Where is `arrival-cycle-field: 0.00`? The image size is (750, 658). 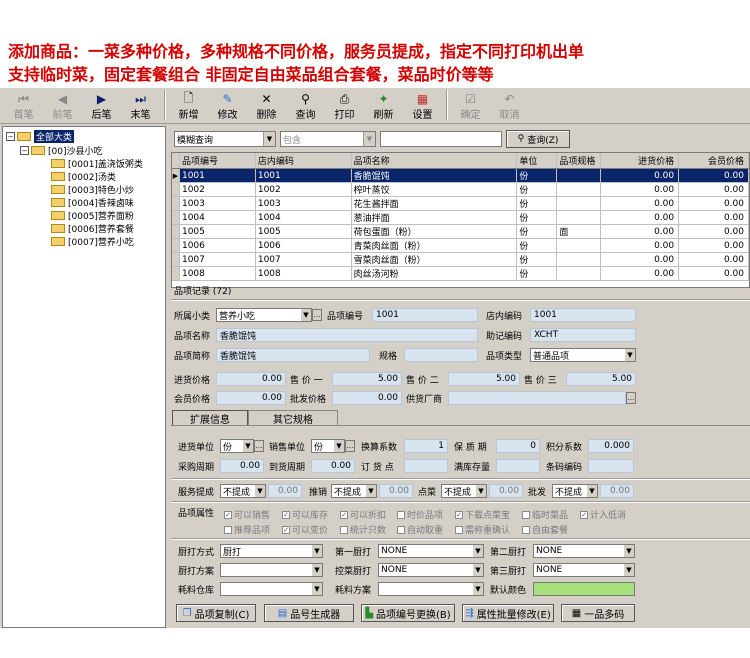 arrival-cycle-field: 0.00 is located at coordinates (333, 466).